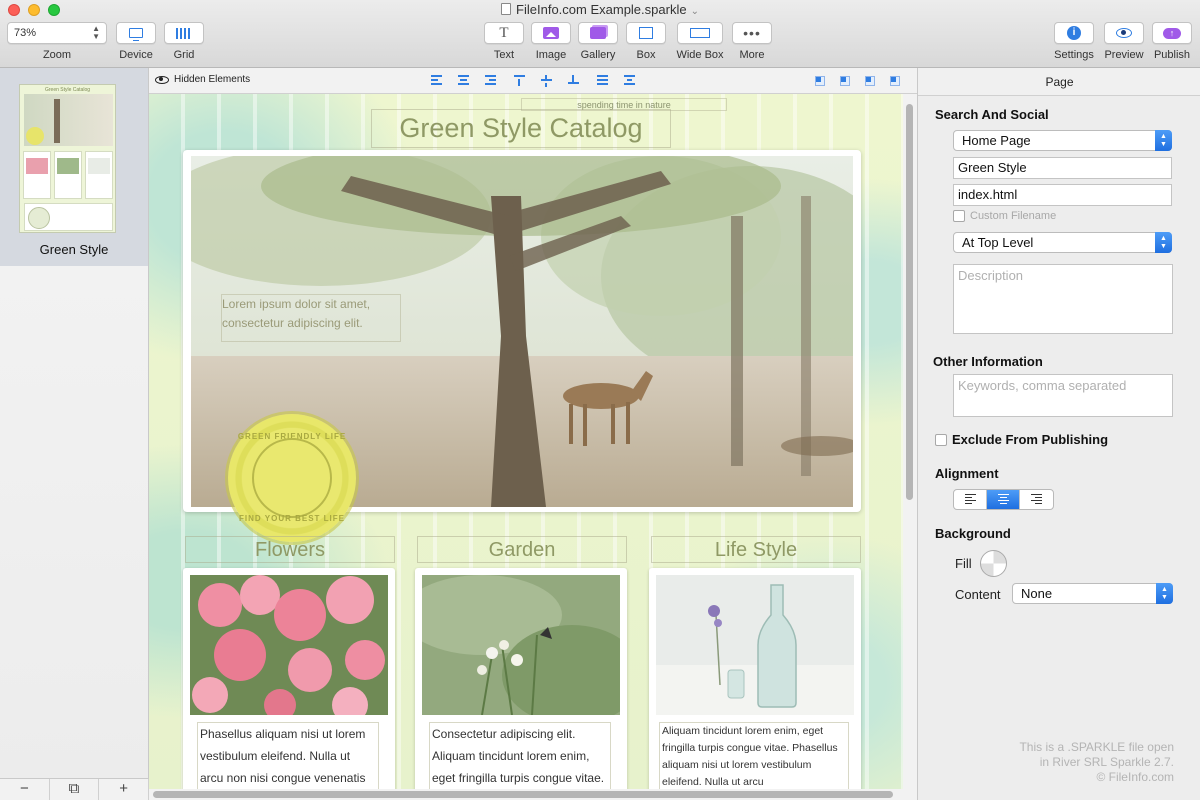  I want to click on distribute-horizontal-icon, so click(602, 81).